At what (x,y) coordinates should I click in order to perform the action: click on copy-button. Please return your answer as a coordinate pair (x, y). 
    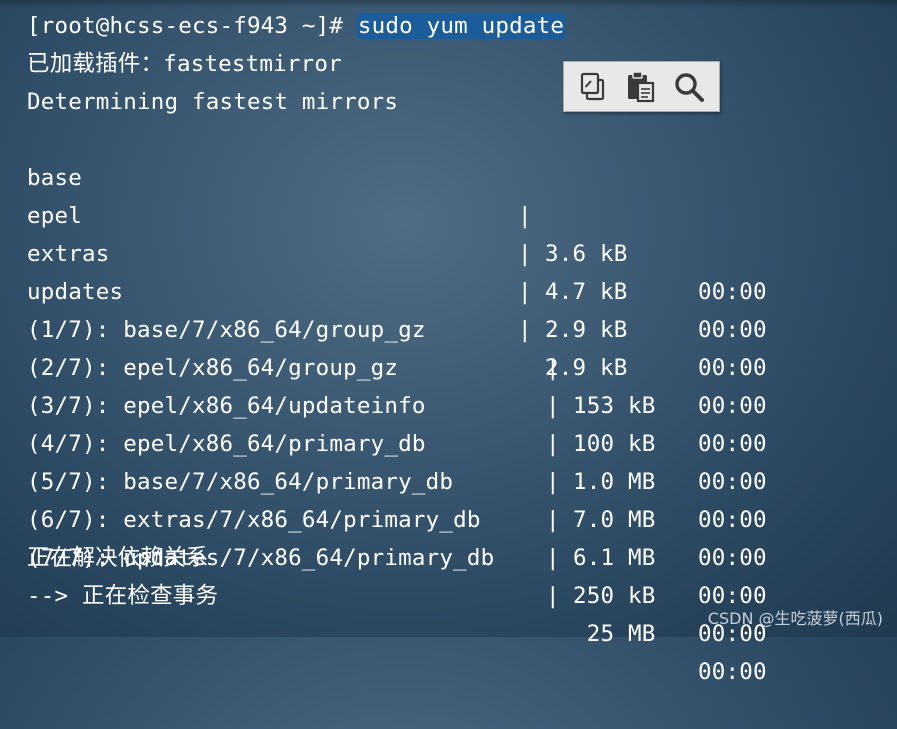
    Looking at the image, I should click on (594, 87).